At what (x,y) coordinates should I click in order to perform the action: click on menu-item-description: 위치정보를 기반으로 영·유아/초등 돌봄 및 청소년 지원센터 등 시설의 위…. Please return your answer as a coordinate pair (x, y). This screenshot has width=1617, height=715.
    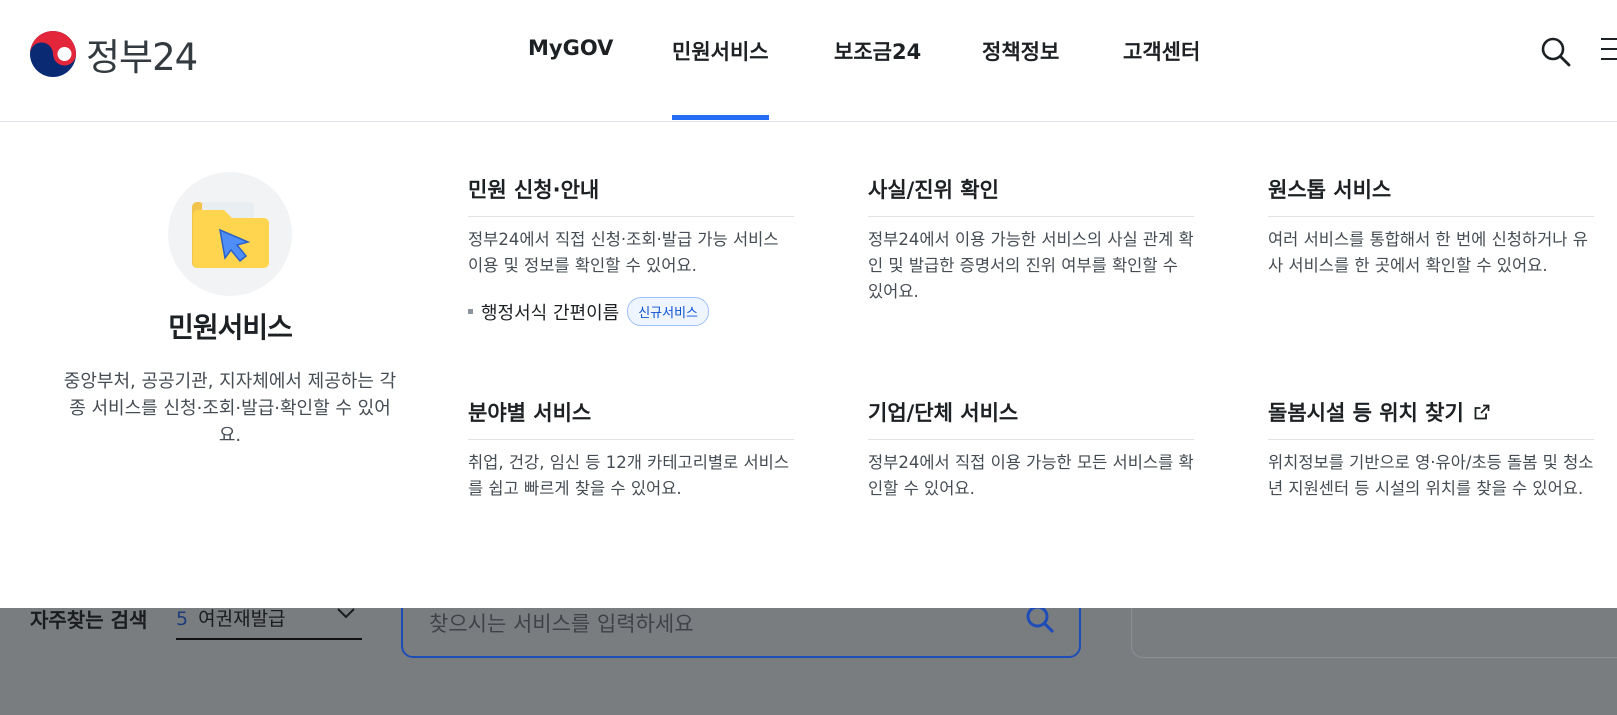
    Looking at the image, I should click on (1431, 475).